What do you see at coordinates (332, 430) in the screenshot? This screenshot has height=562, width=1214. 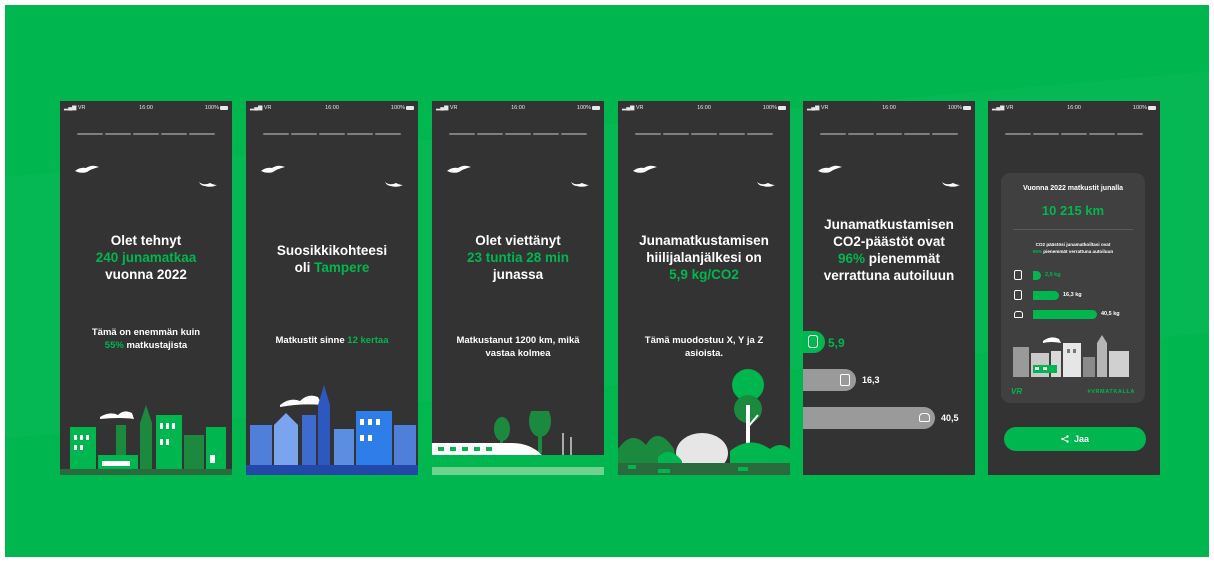 I see `tampere-illustration` at bounding box center [332, 430].